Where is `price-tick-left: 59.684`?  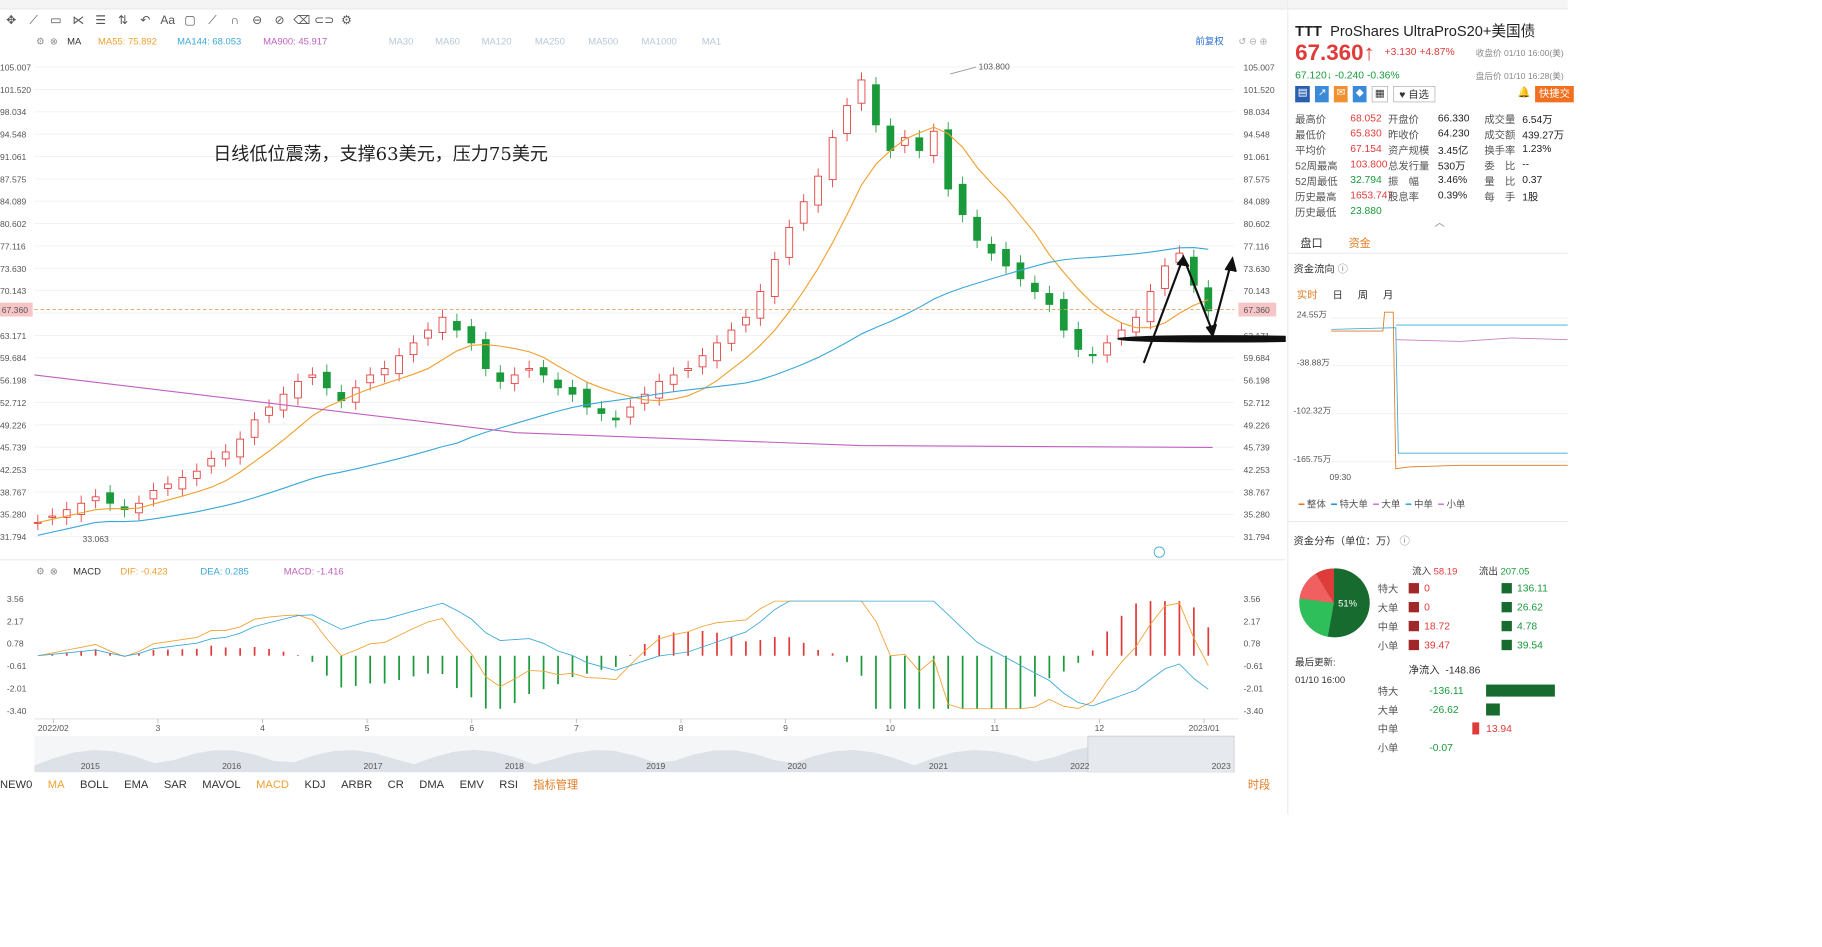 price-tick-left: 59.684 is located at coordinates (13, 358).